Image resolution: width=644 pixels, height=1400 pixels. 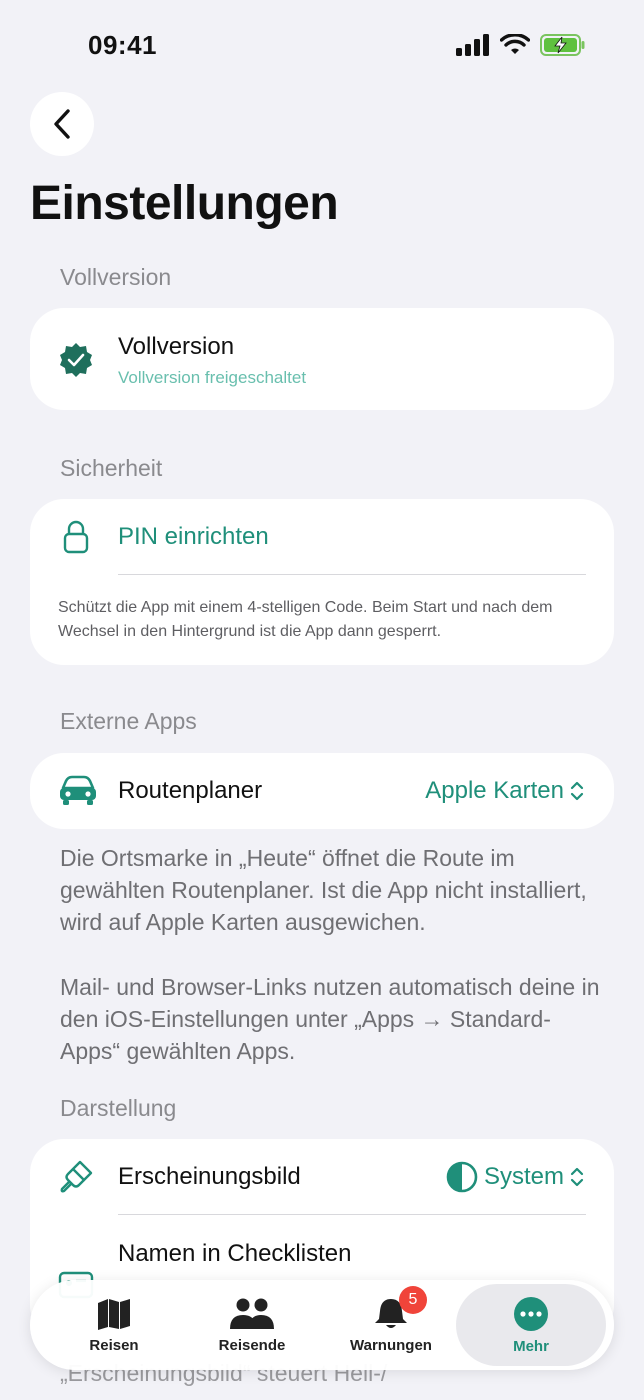 I want to click on back-button, so click(x=62, y=124).